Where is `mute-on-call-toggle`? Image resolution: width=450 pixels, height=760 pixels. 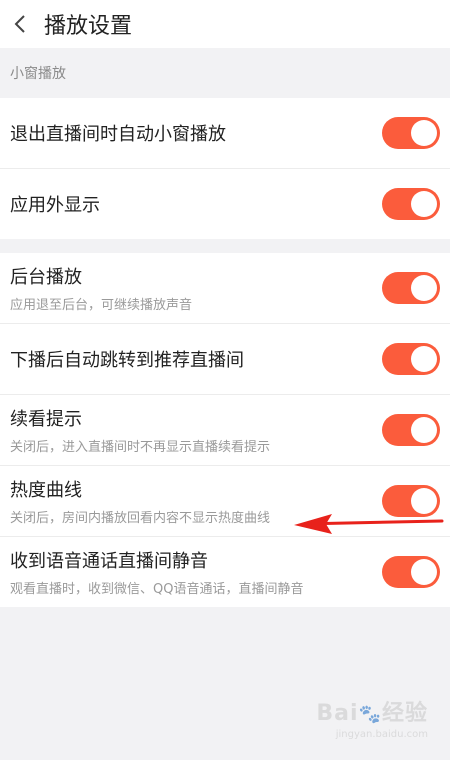
mute-on-call-toggle is located at coordinates (411, 572).